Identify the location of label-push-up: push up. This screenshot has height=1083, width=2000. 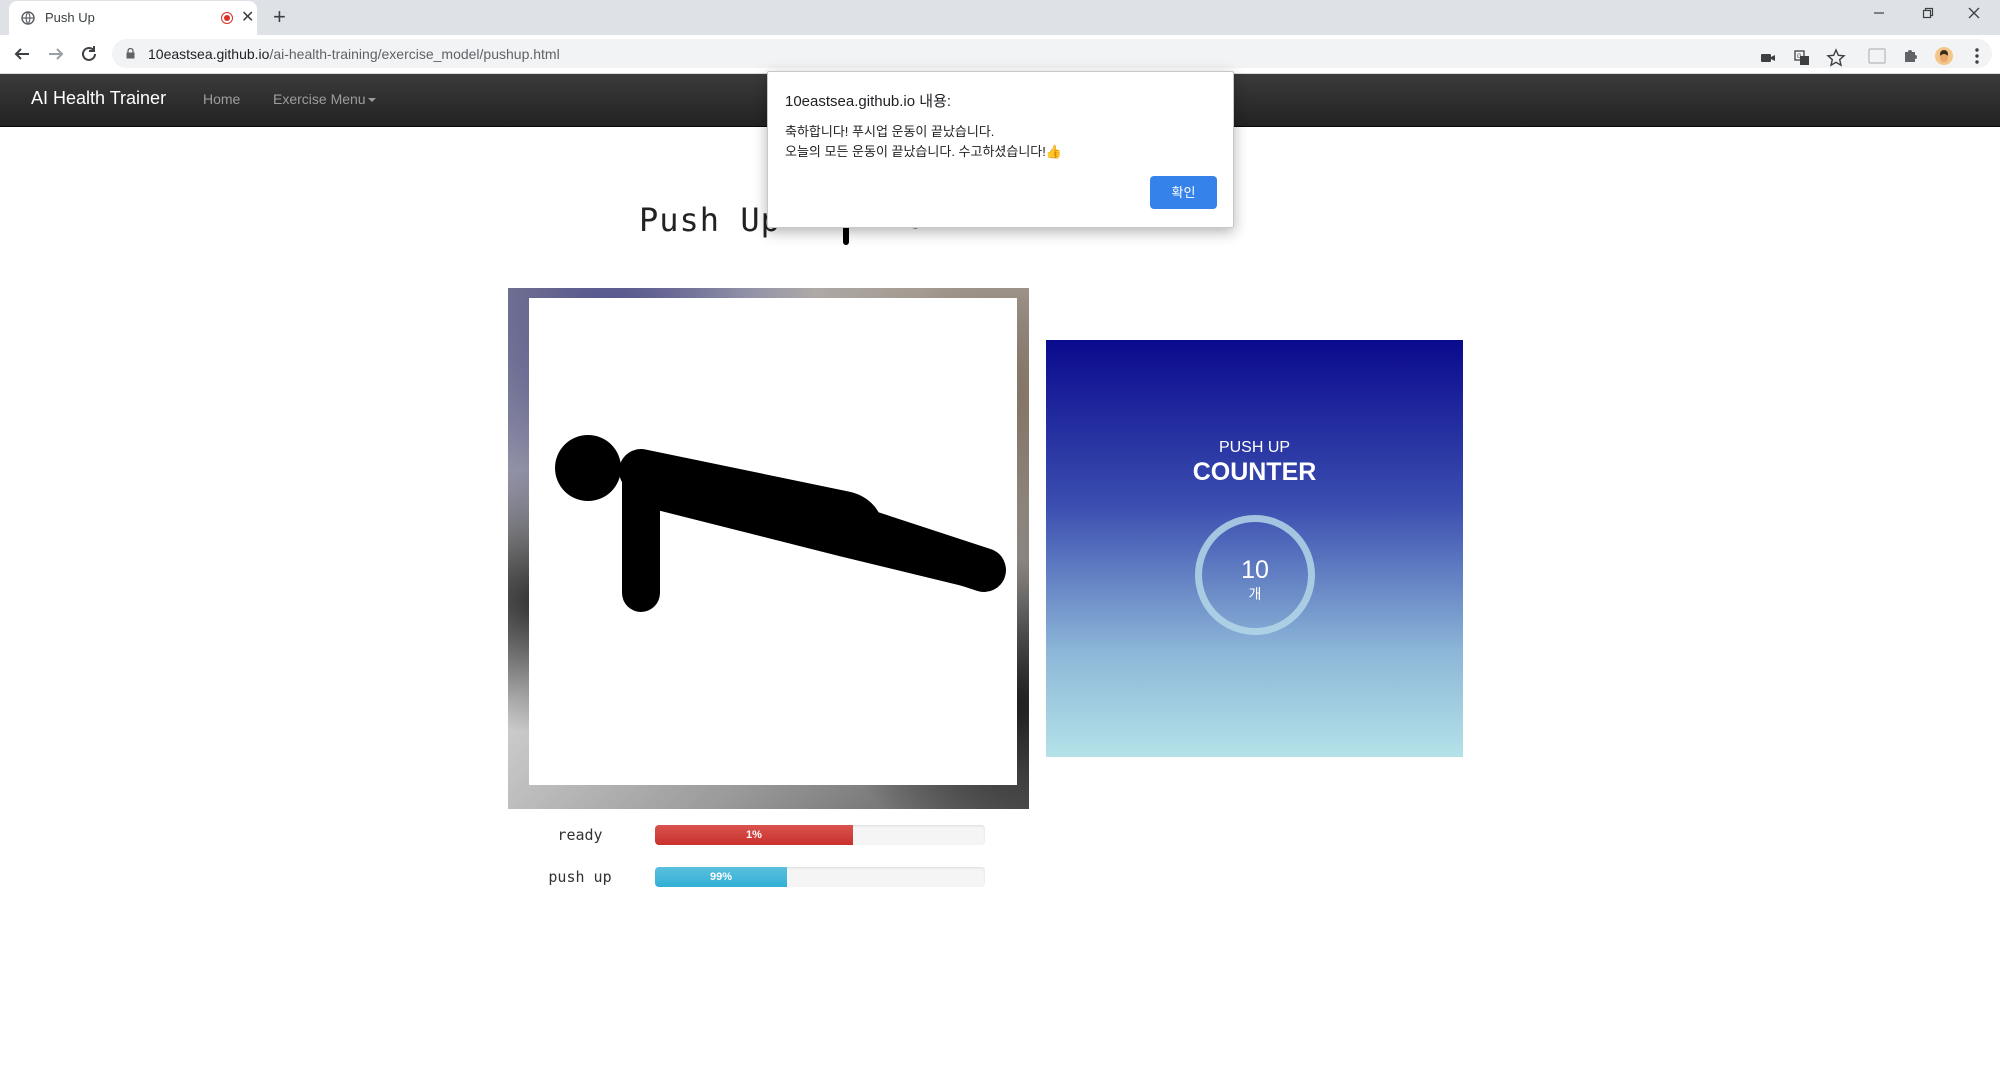
(580, 877).